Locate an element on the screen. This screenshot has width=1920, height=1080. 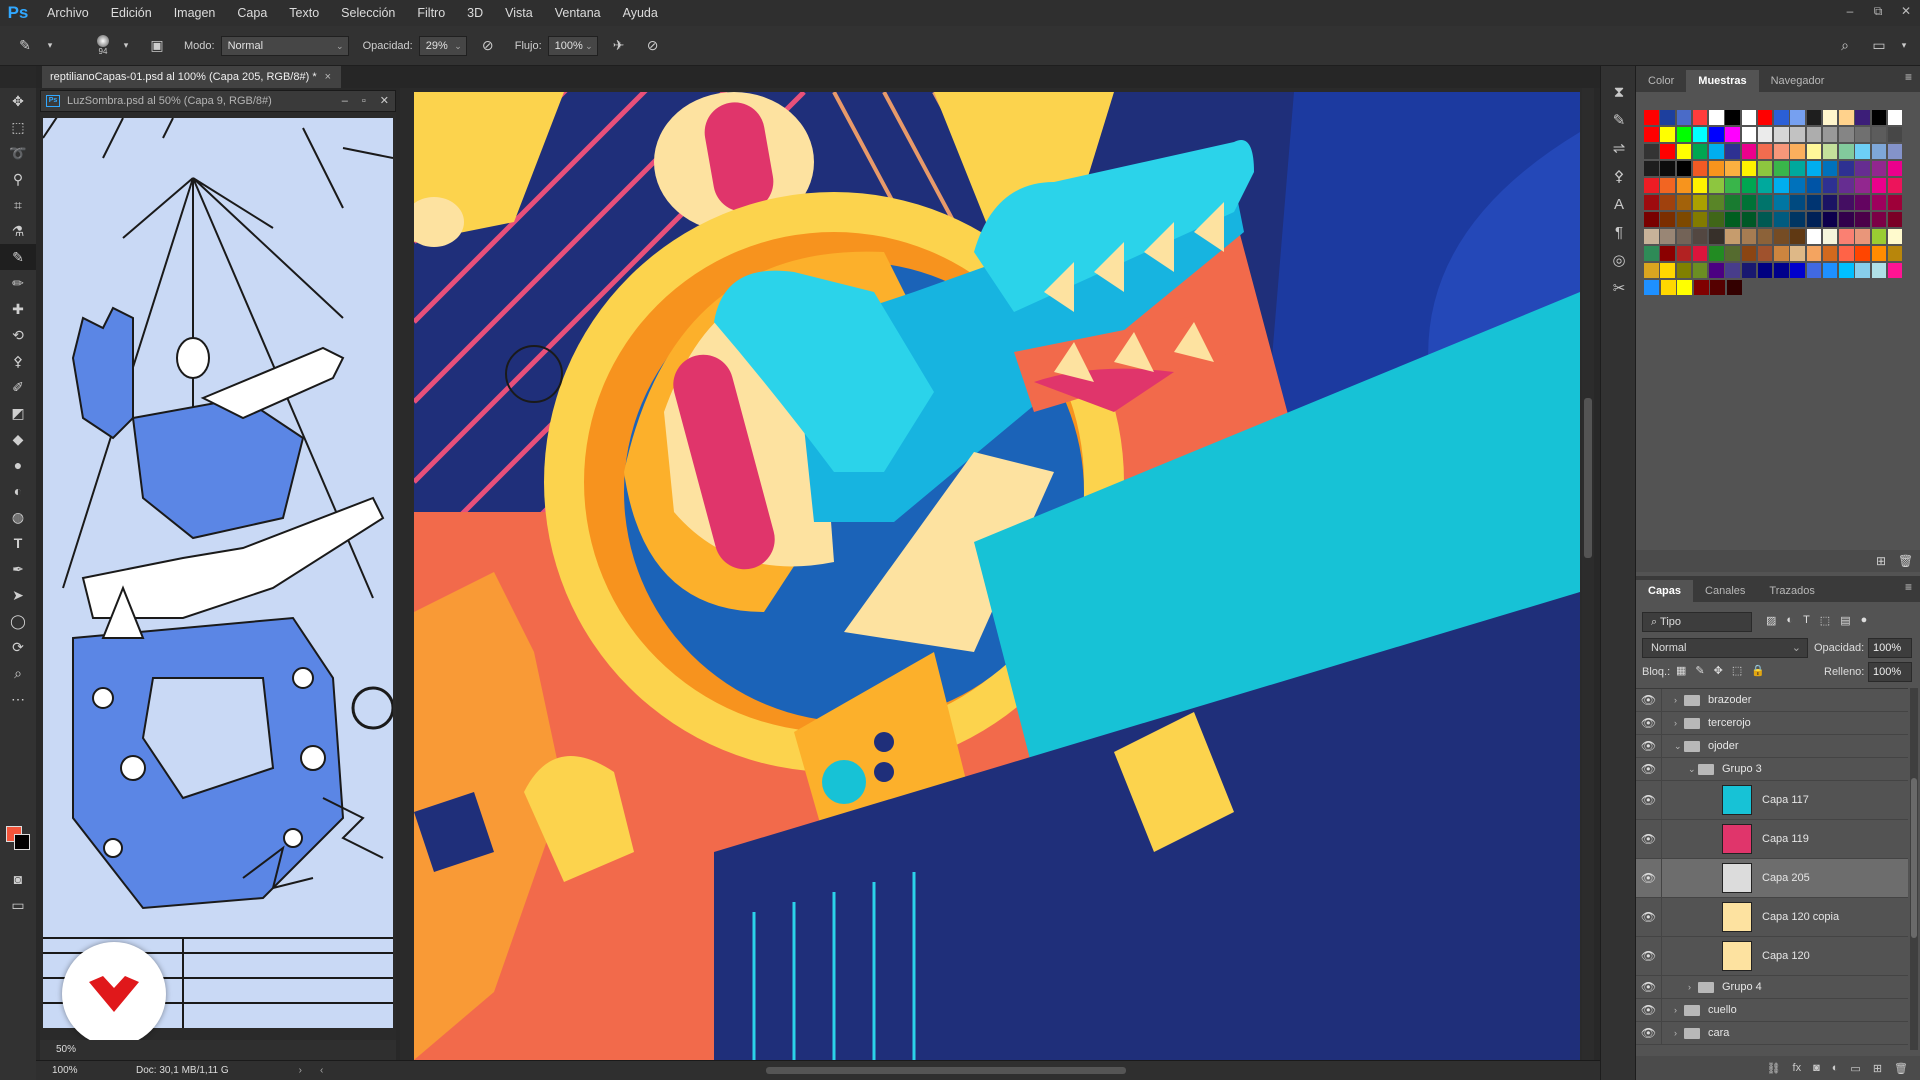
close-icon: ✕ is located at coordinates (384, 101).